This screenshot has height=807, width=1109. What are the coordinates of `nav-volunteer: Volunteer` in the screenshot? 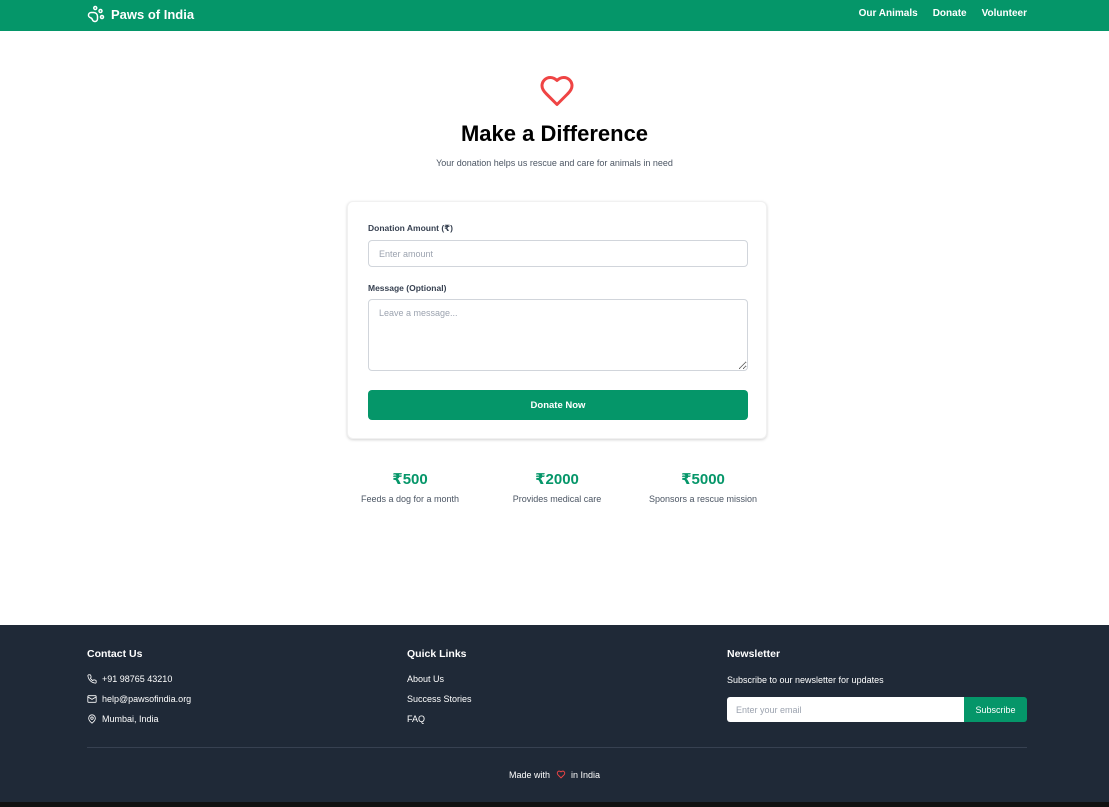 It's located at (1004, 13).